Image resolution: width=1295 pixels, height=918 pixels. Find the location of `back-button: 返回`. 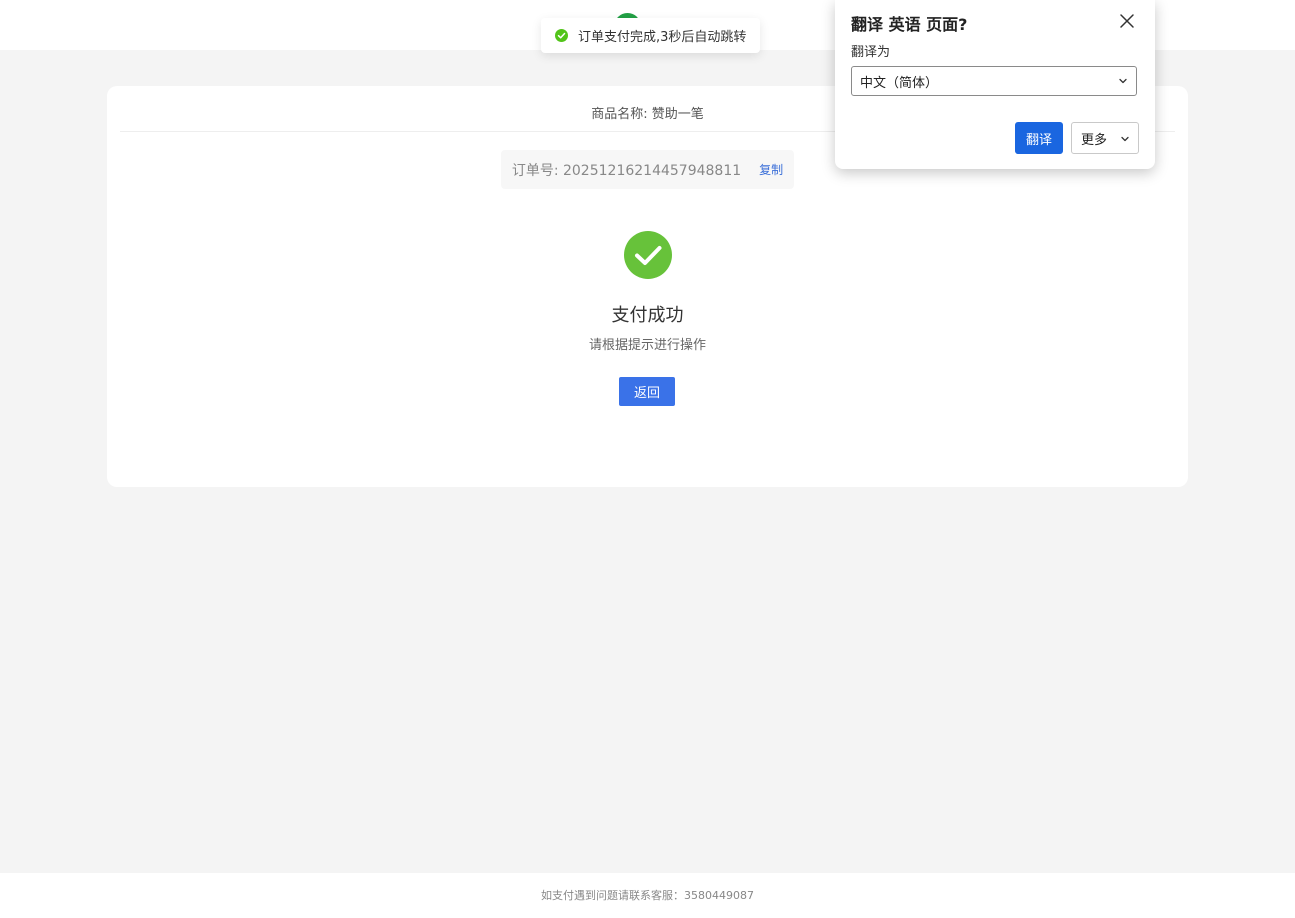

back-button: 返回 is located at coordinates (647, 391).